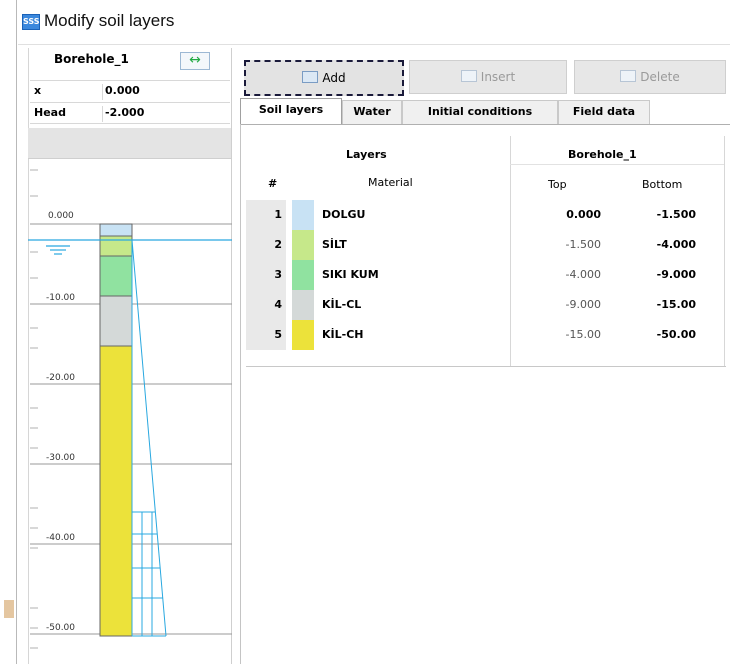 The image size is (730, 664). Describe the element at coordinates (486, 335) in the screenshot. I see `table-row: 5 KİL-CH -15.00 -50.00` at that location.